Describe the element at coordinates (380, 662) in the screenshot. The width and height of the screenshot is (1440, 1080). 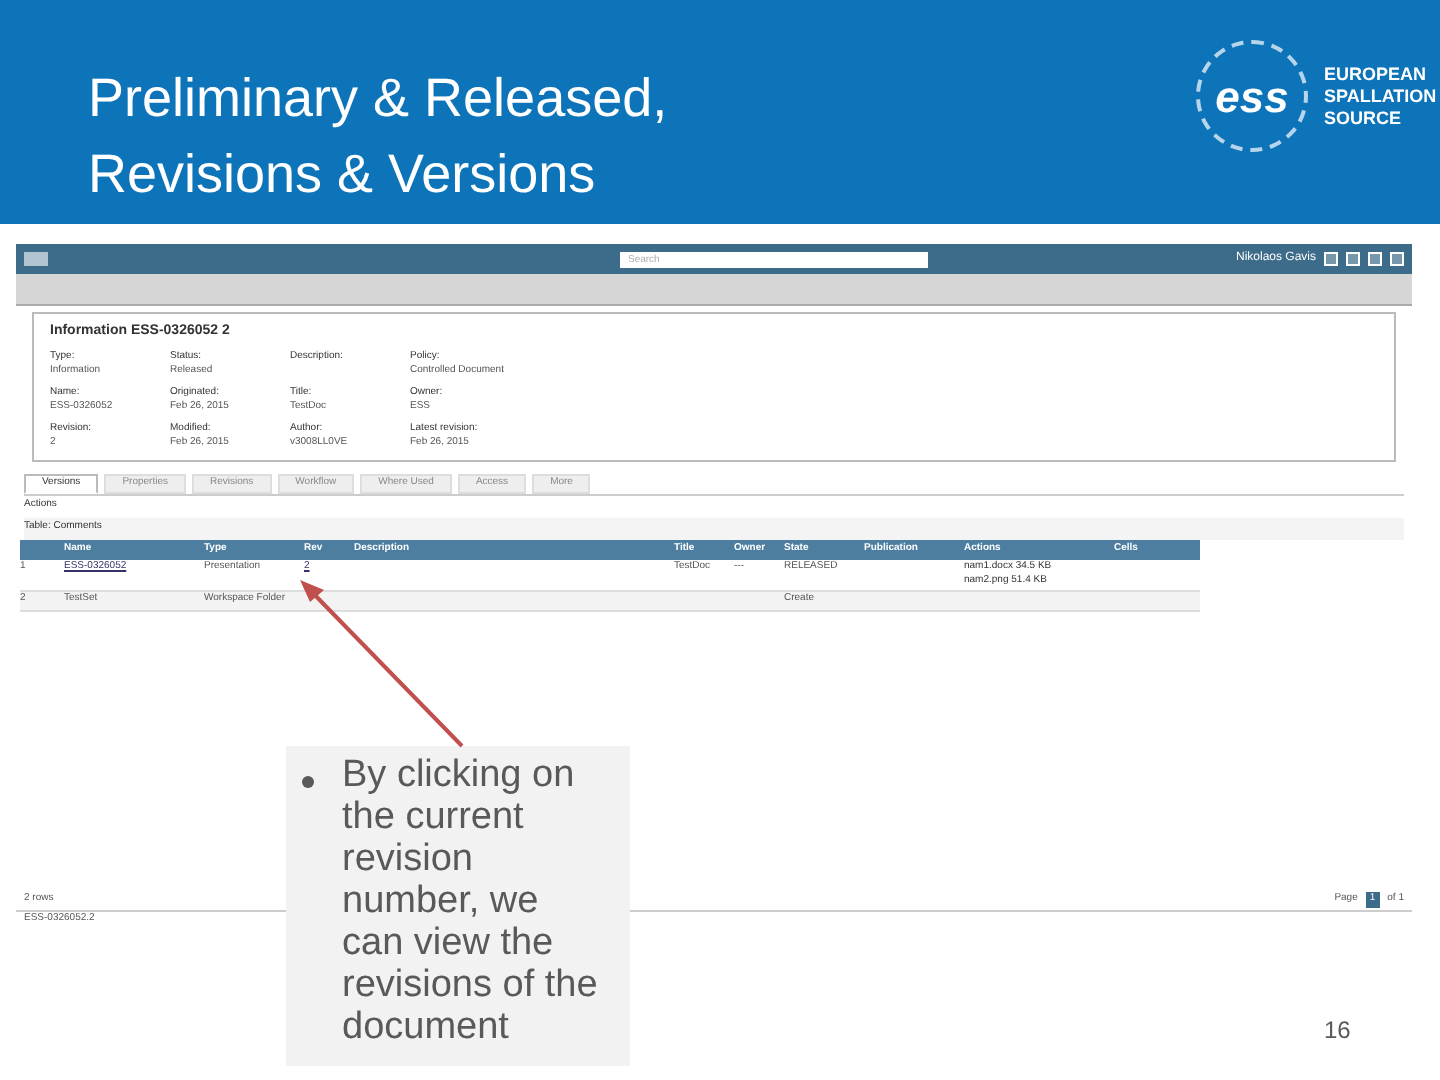
I see `arrow-icon` at that location.